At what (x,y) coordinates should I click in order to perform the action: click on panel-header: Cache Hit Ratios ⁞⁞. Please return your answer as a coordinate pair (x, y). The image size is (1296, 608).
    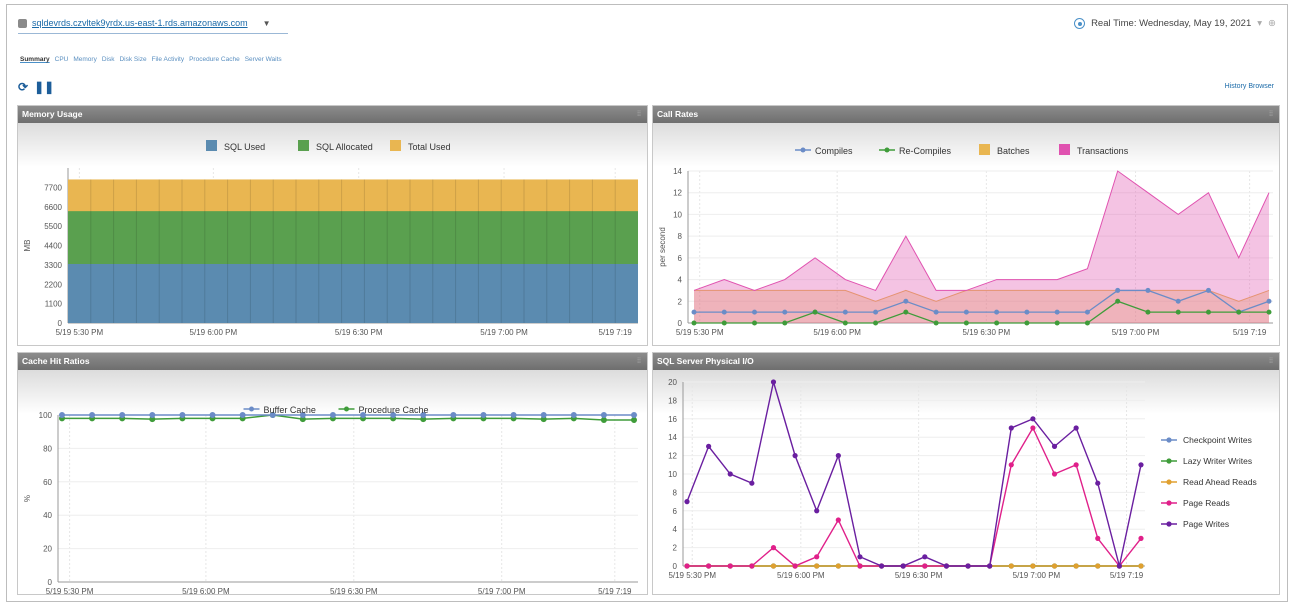
    Looking at the image, I should click on (332, 361).